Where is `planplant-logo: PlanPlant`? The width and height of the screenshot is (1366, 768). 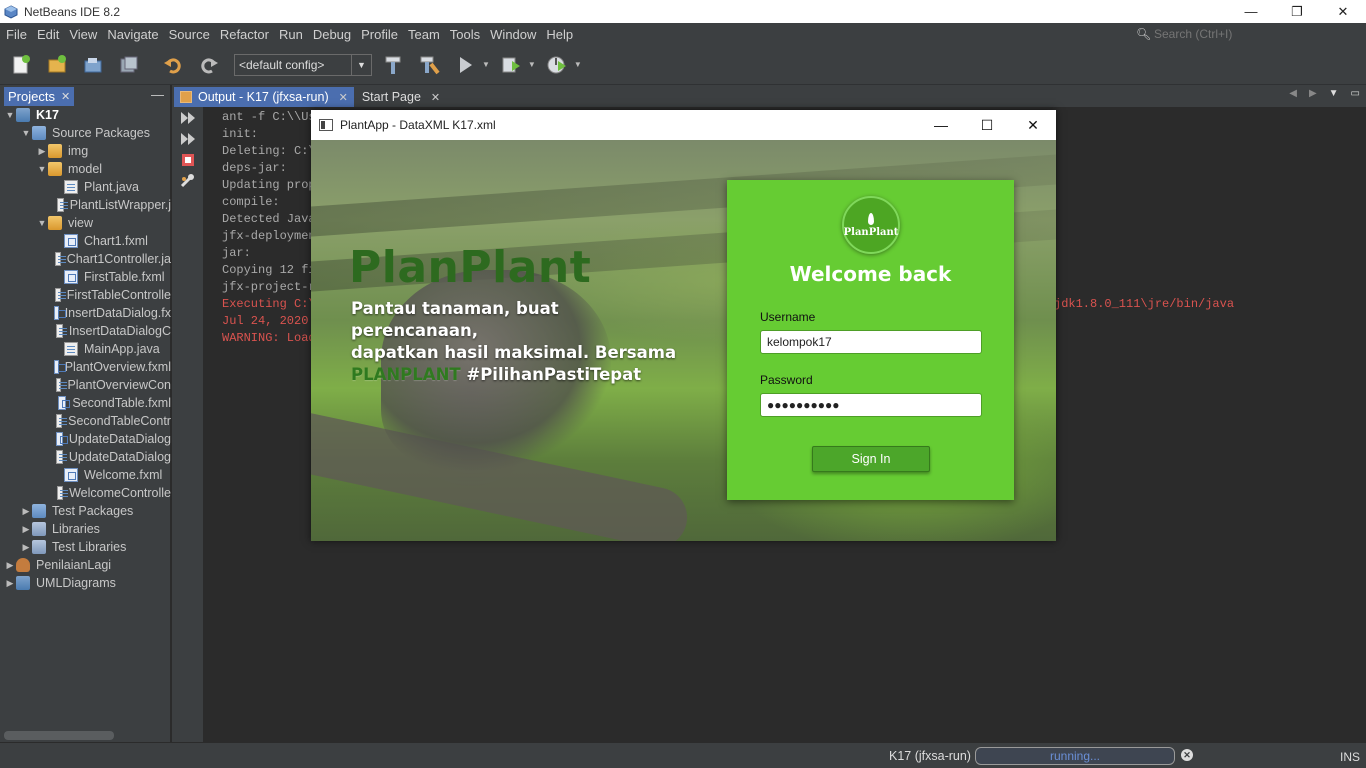
planplant-logo: PlanPlant is located at coordinates (871, 225).